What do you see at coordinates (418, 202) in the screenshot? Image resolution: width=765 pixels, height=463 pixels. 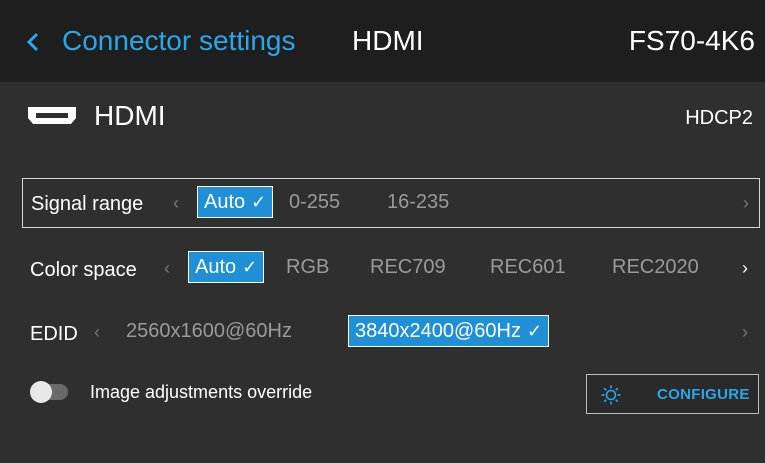 I see `signal-range-option-16-235: 16-235` at bounding box center [418, 202].